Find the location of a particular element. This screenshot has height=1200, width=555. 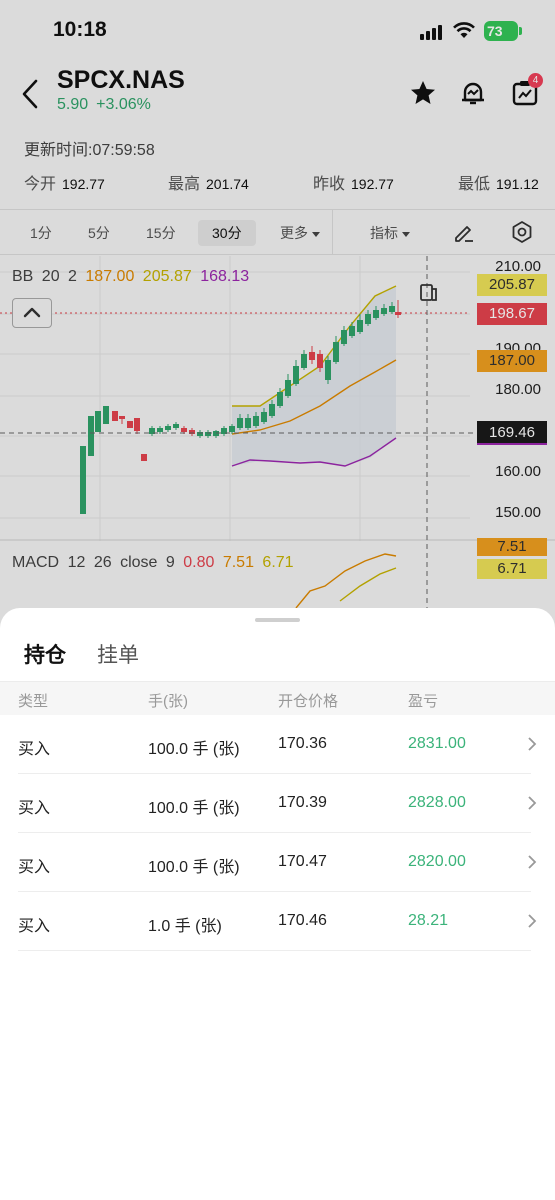

table-row: 买入 100.0 手 (张) 170.36 2831.00 is located at coordinates (277, 744).